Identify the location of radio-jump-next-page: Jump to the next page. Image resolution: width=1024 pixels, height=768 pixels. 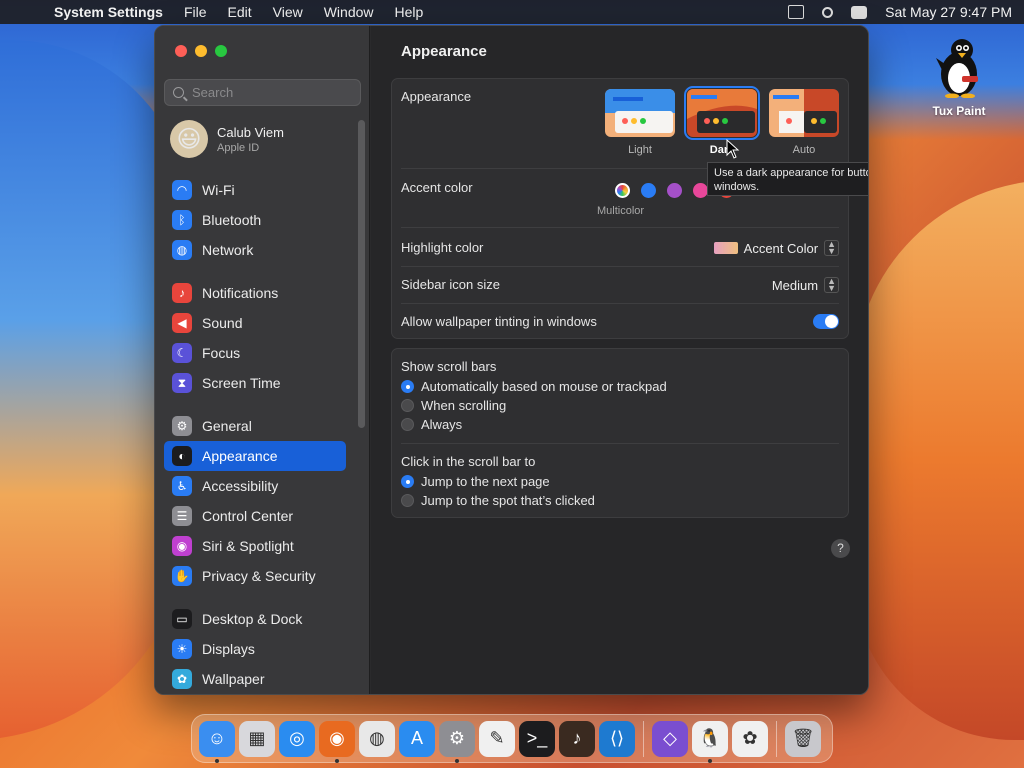
(475, 481).